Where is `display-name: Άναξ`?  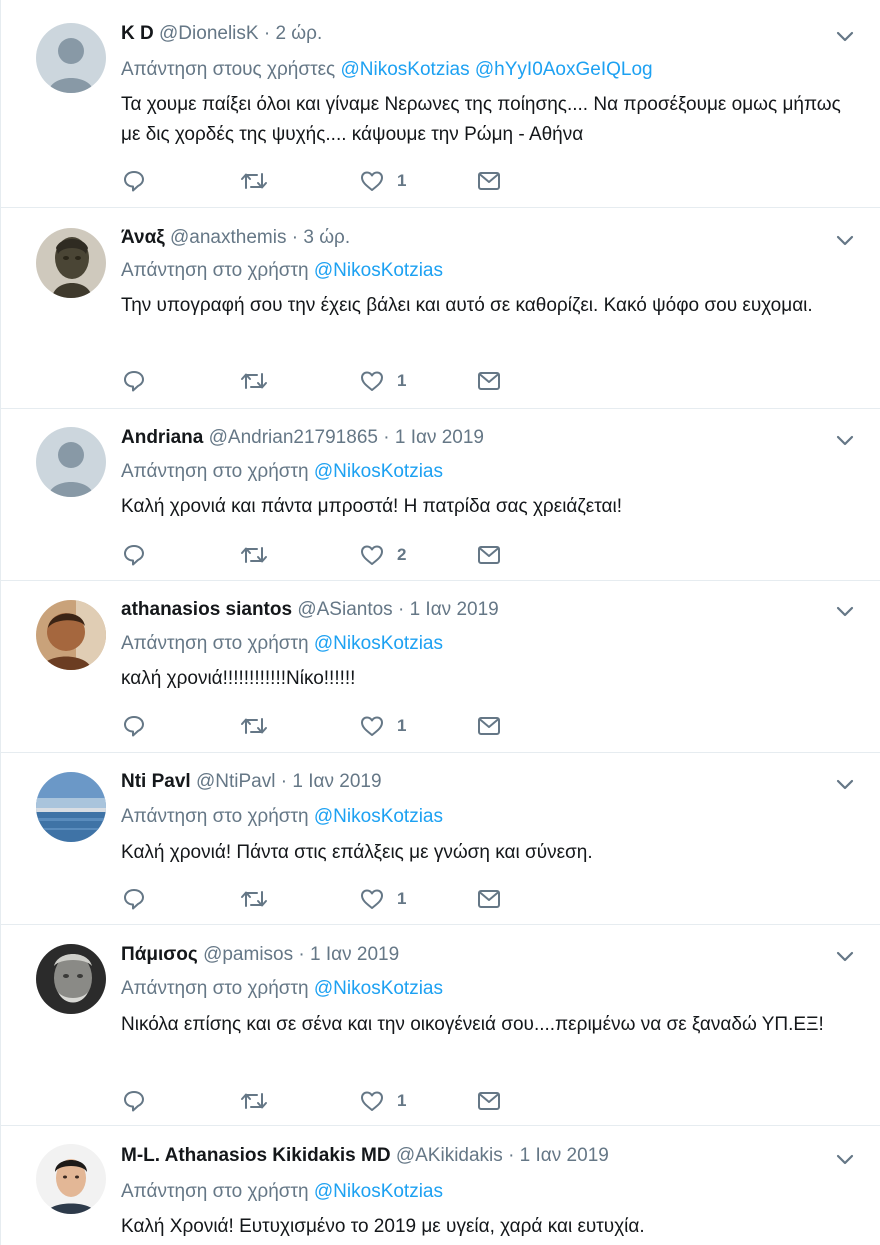 display-name: Άναξ is located at coordinates (143, 237).